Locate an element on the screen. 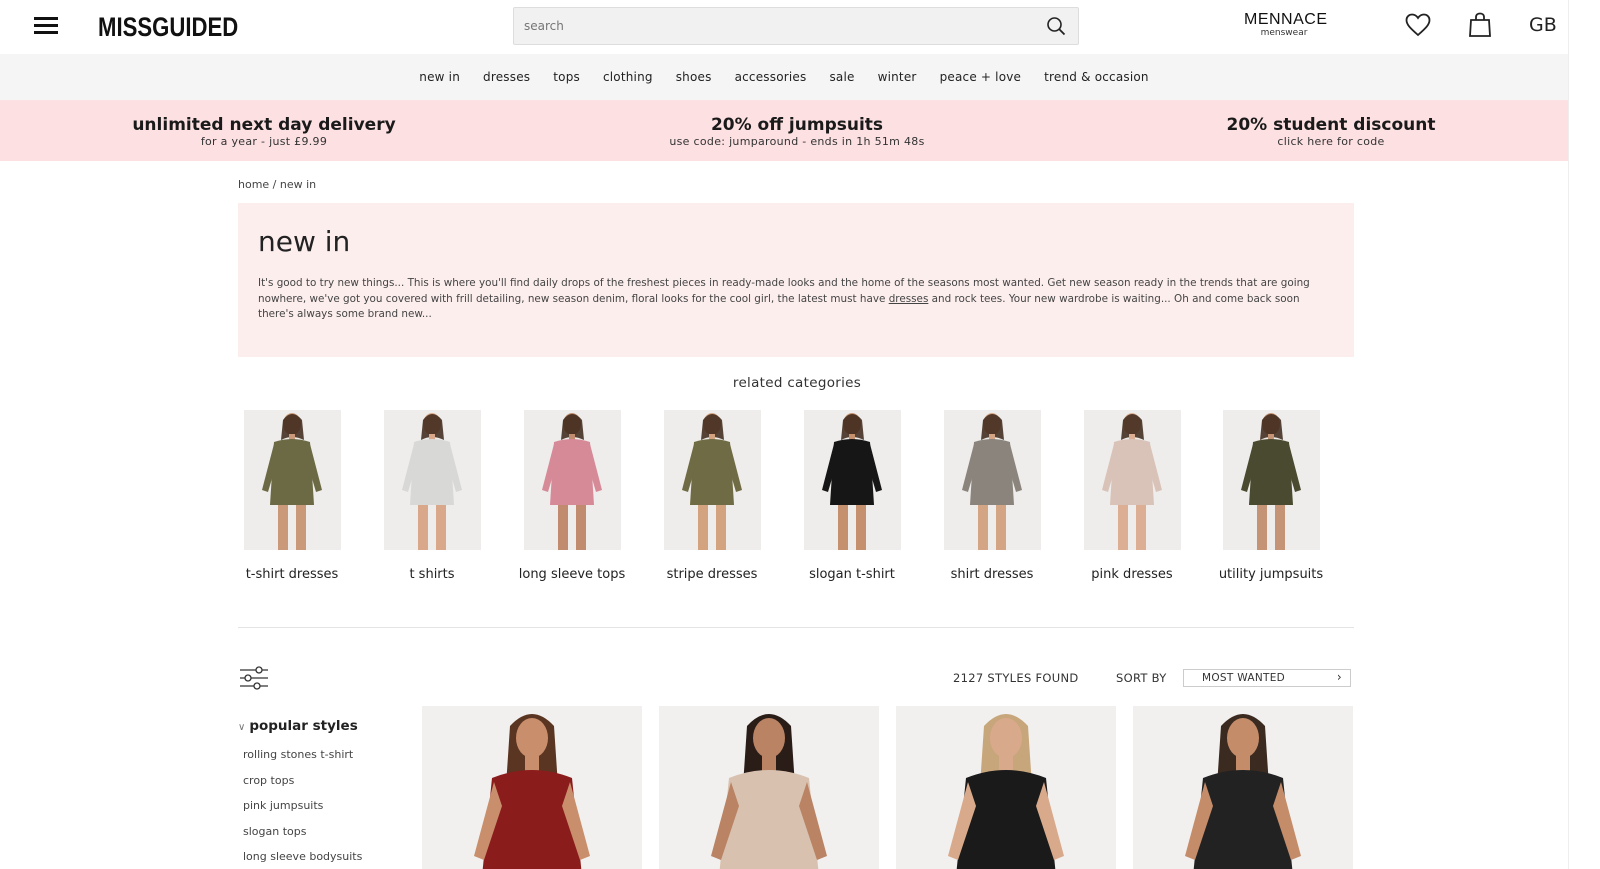  category-card: t shirts is located at coordinates (432, 497).